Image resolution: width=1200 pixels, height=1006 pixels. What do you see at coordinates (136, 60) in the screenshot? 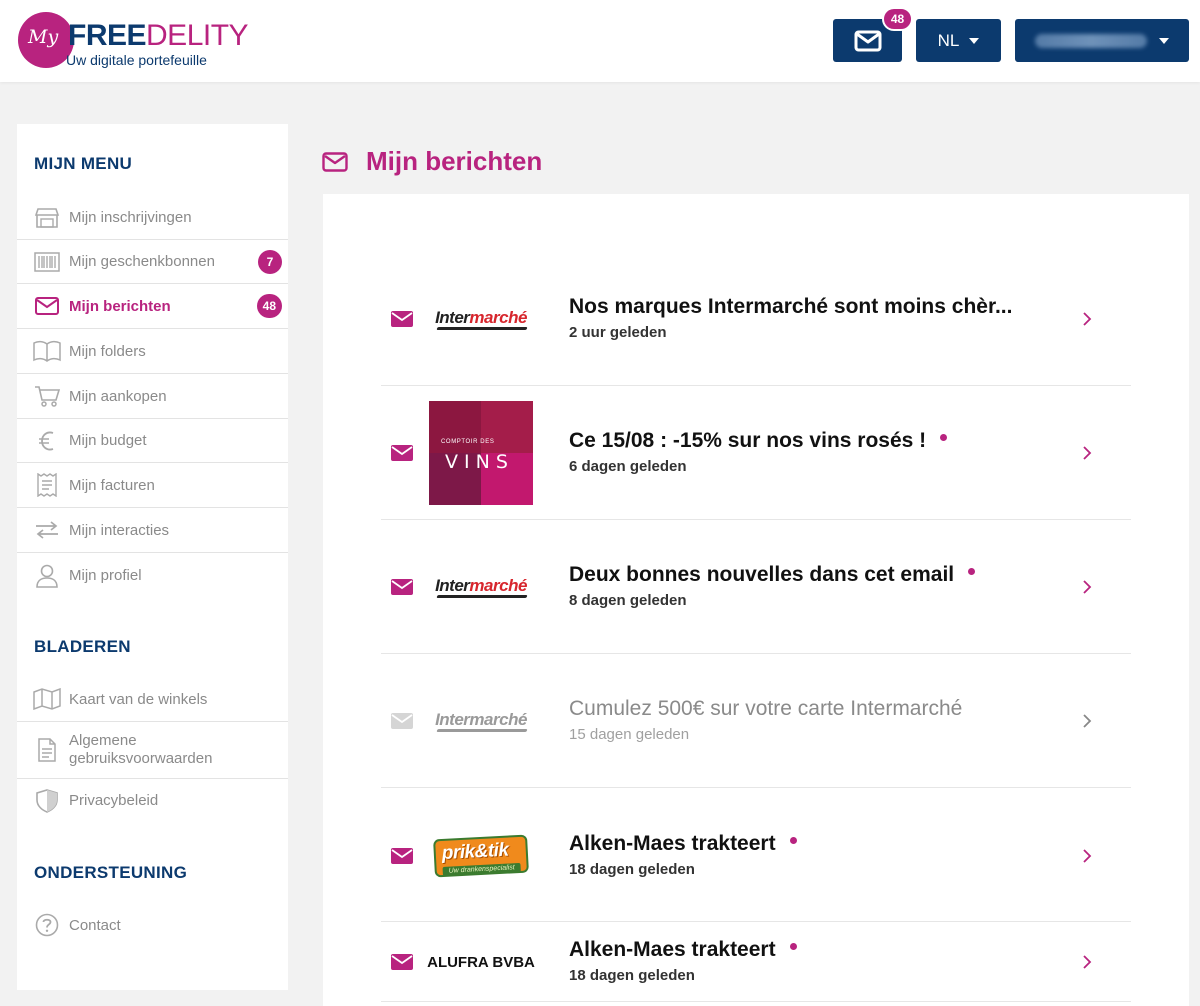
I see `logo-tagline: Uw digitale portefeuille` at bounding box center [136, 60].